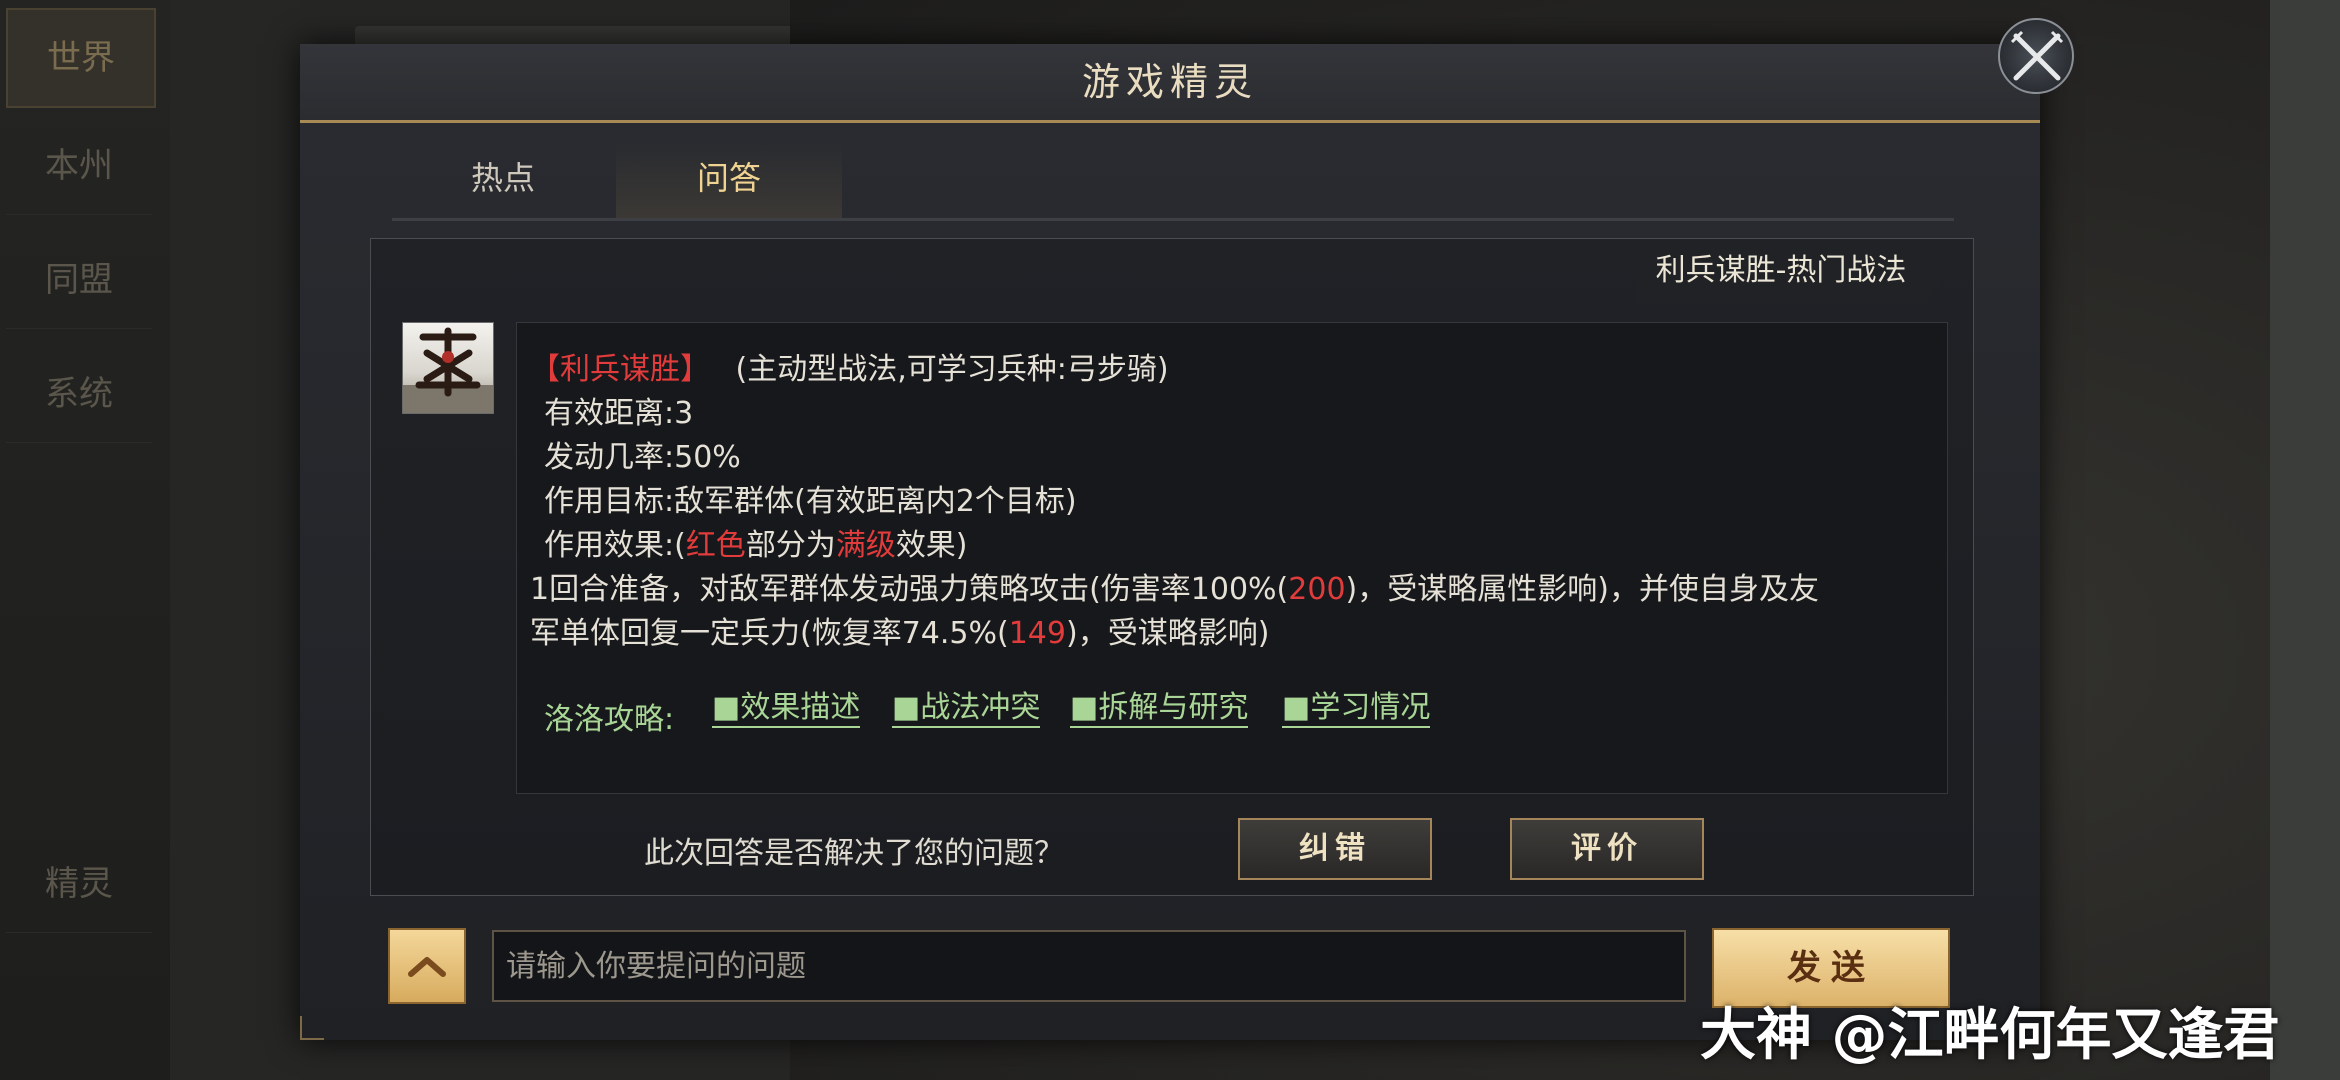 The width and height of the screenshot is (2340, 1080). Describe the element at coordinates (786, 709) in the screenshot. I see `guide-link-effect: ■效果描述` at that location.